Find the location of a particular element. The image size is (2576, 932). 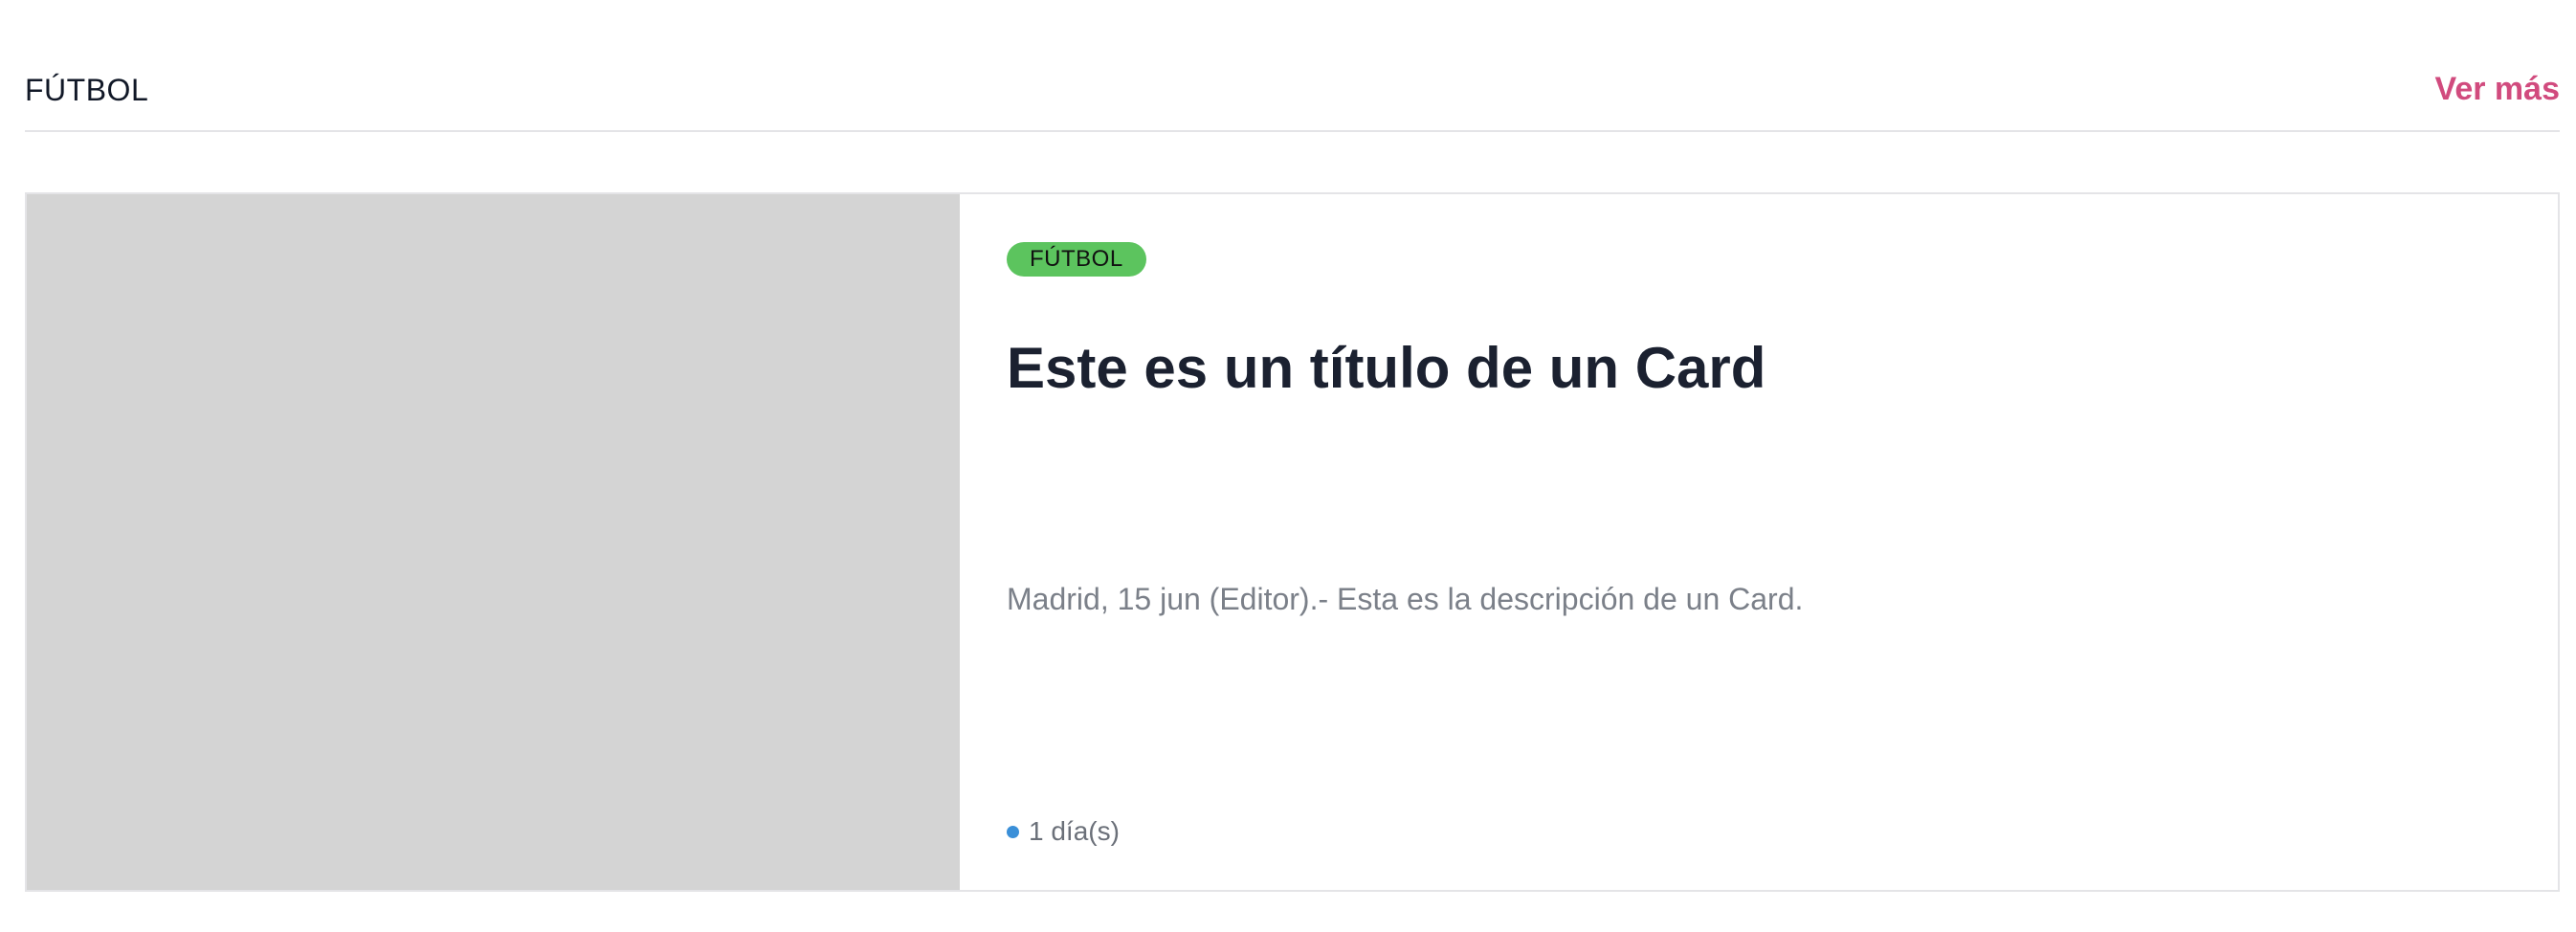

dot-icon is located at coordinates (1013, 831).